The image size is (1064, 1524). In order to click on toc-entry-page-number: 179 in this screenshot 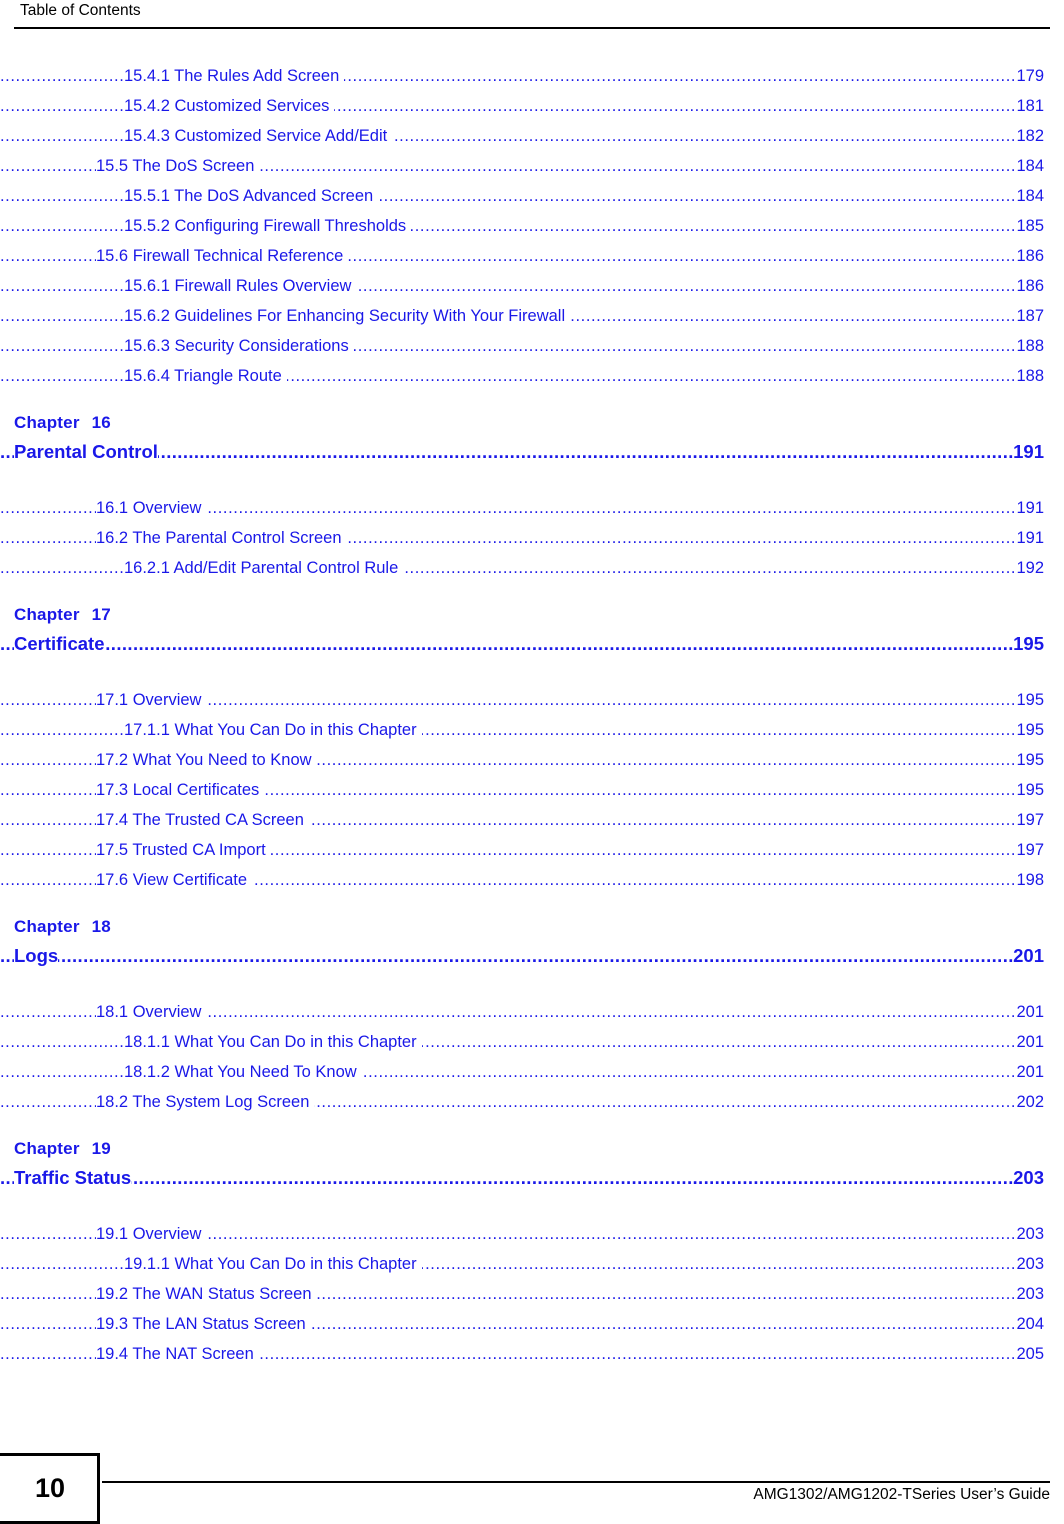, I will do `click(1029, 76)`.